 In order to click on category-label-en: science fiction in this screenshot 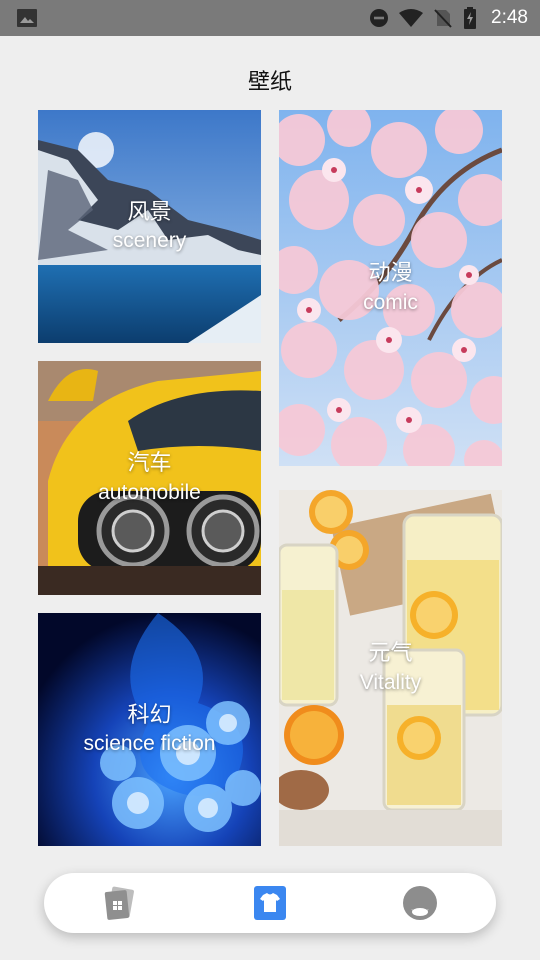, I will do `click(149, 744)`.